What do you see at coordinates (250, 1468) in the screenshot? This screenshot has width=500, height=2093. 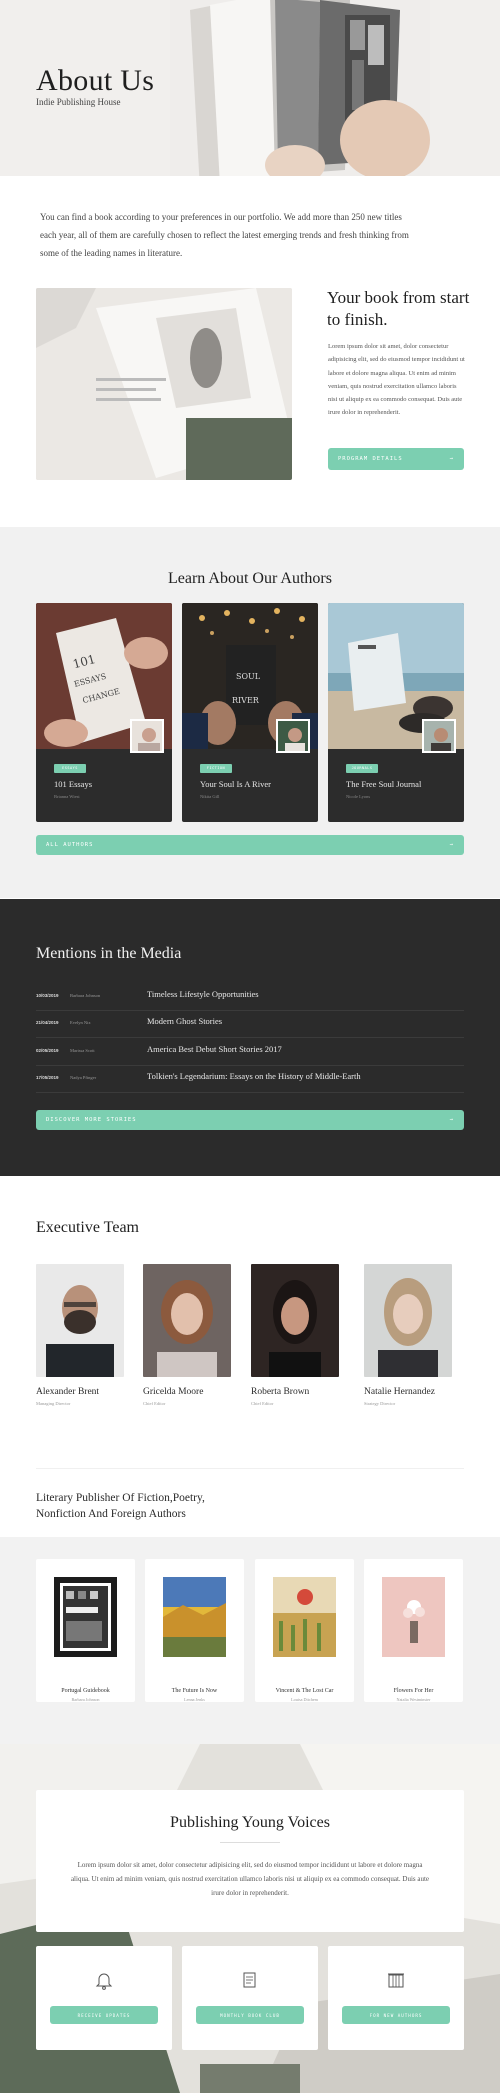 I see `section-divider` at bounding box center [250, 1468].